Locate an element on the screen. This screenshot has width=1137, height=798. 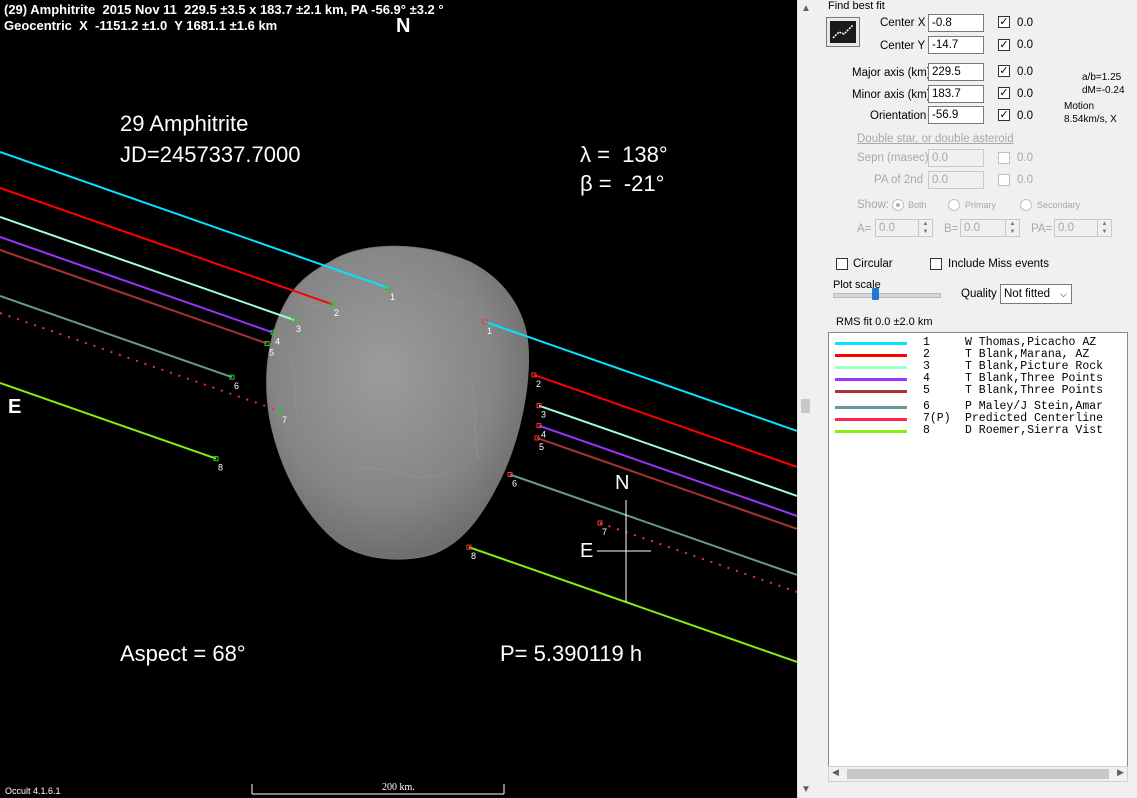
chord-4-label: 4 is located at coordinates (277, 342).